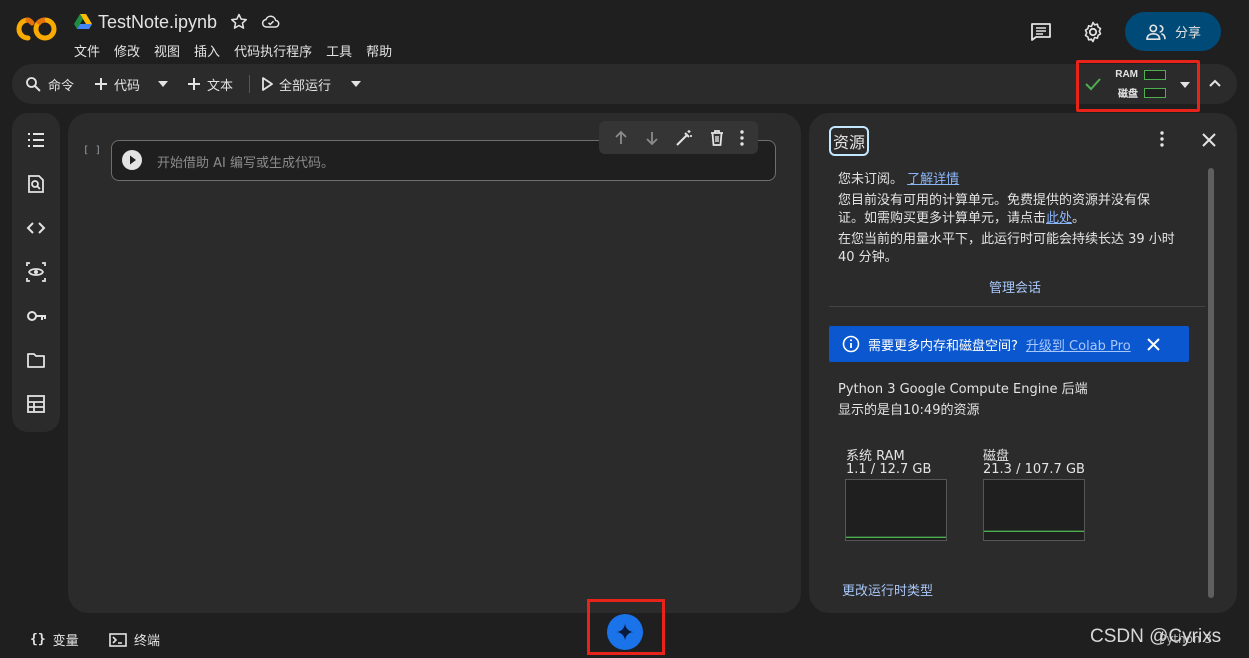 Image resolution: width=1249 pixels, height=658 pixels. Describe the element at coordinates (157, 22) in the screenshot. I see `notebook-title: TestNote.ipynb` at that location.